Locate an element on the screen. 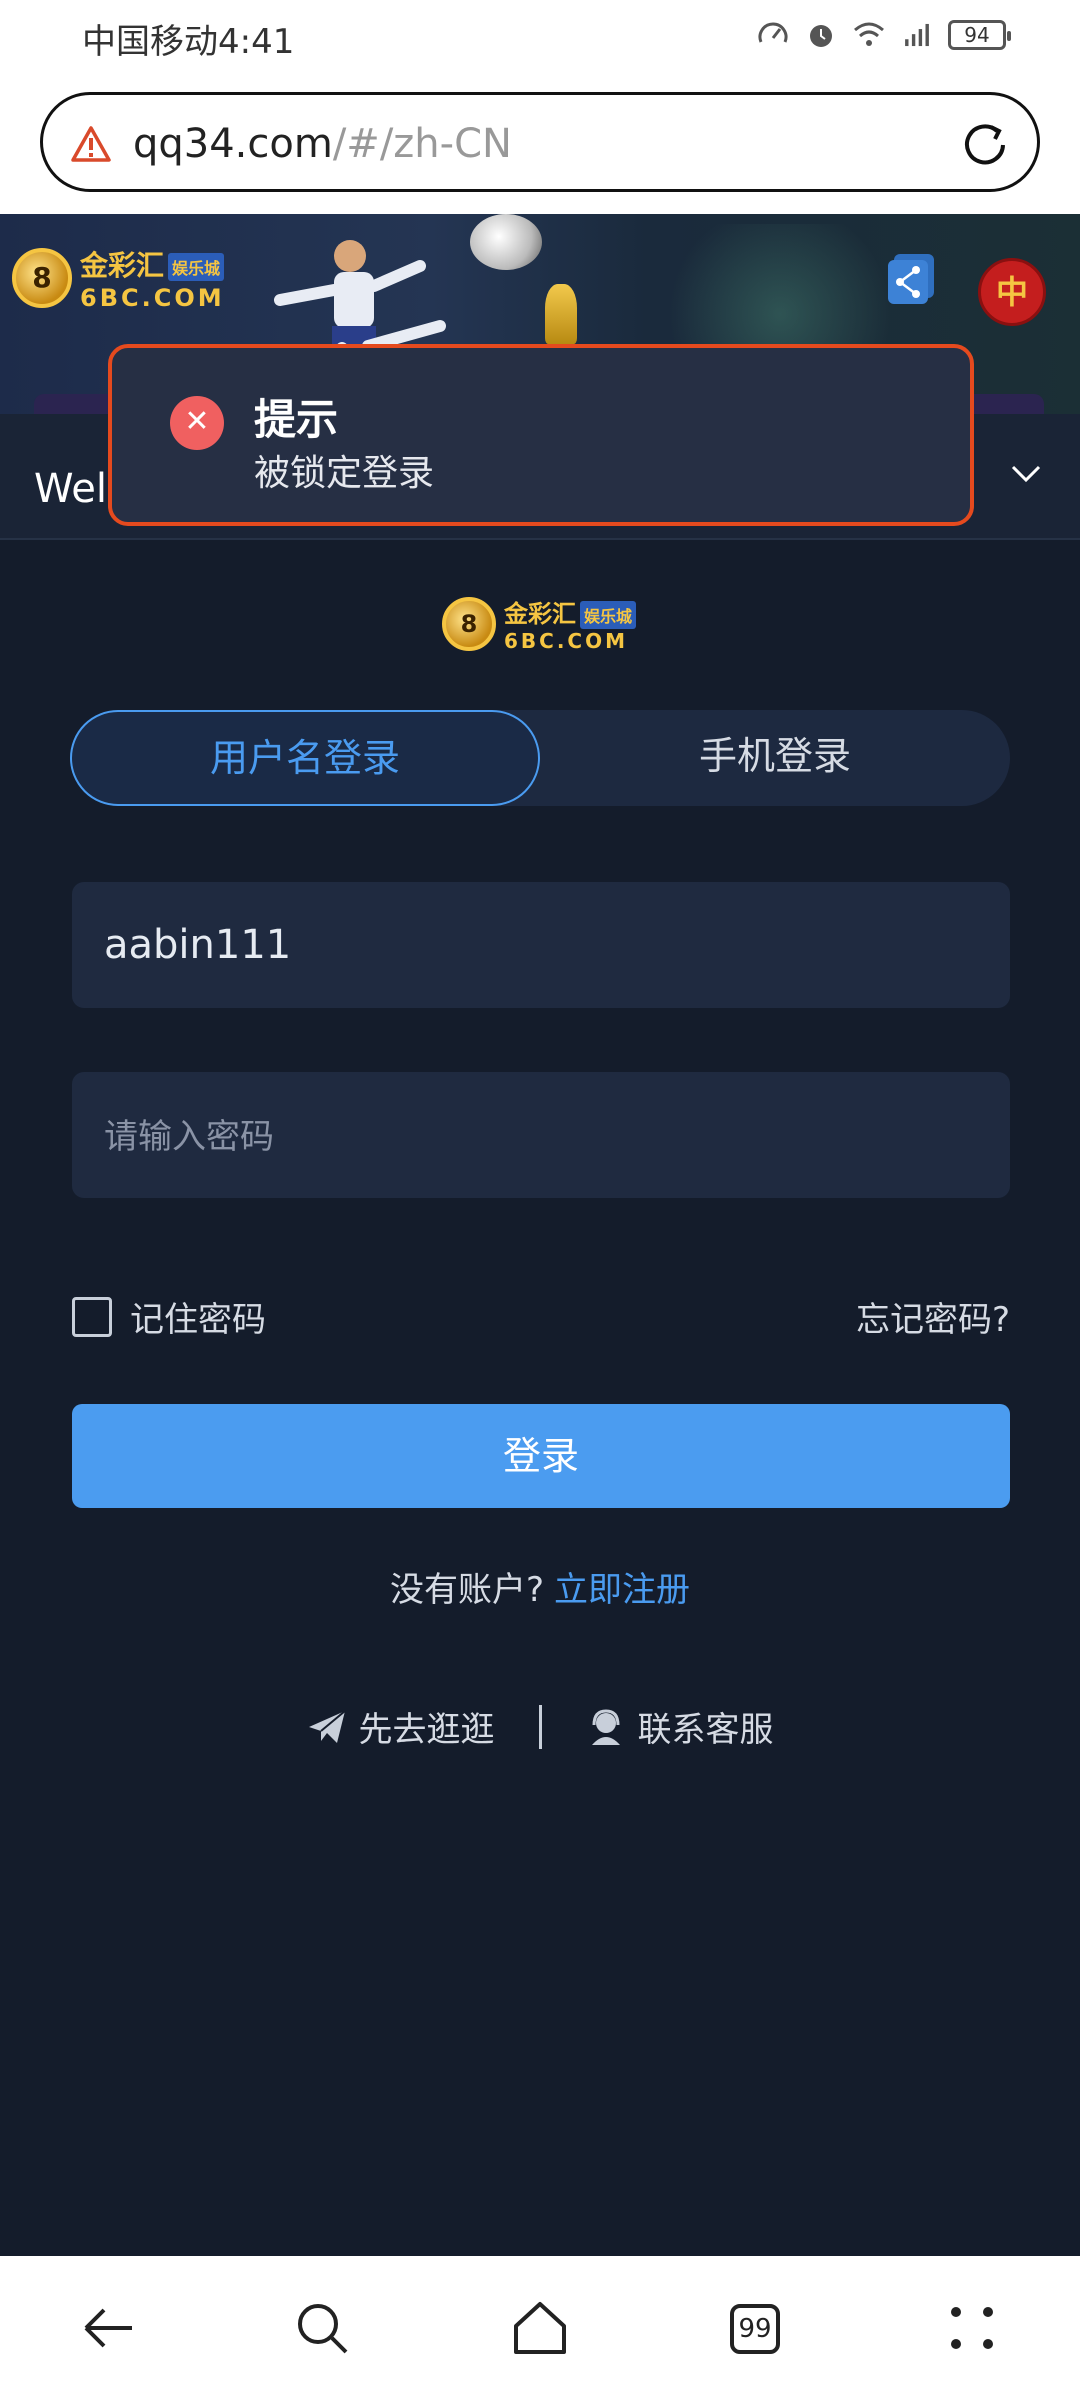 This screenshot has height=2400, width=1080. browse-first-label: 先去逛逛 is located at coordinates (426, 1730).